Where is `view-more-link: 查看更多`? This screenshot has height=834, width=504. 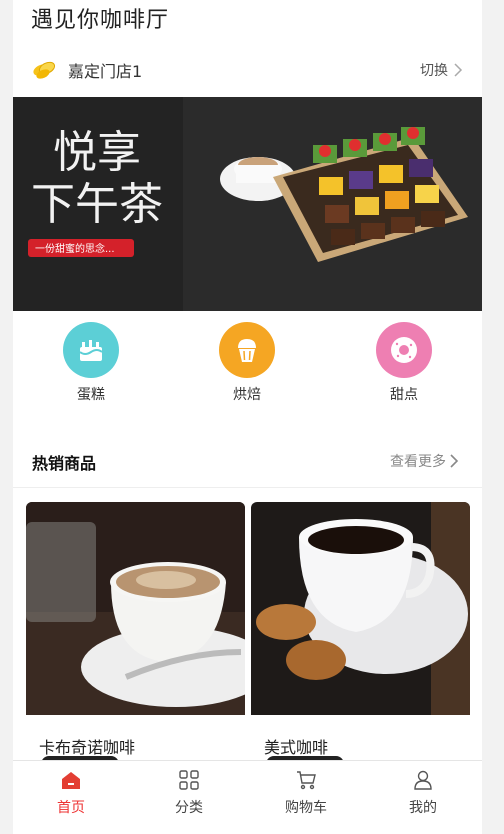 view-more-link: 查看更多 is located at coordinates (425, 461).